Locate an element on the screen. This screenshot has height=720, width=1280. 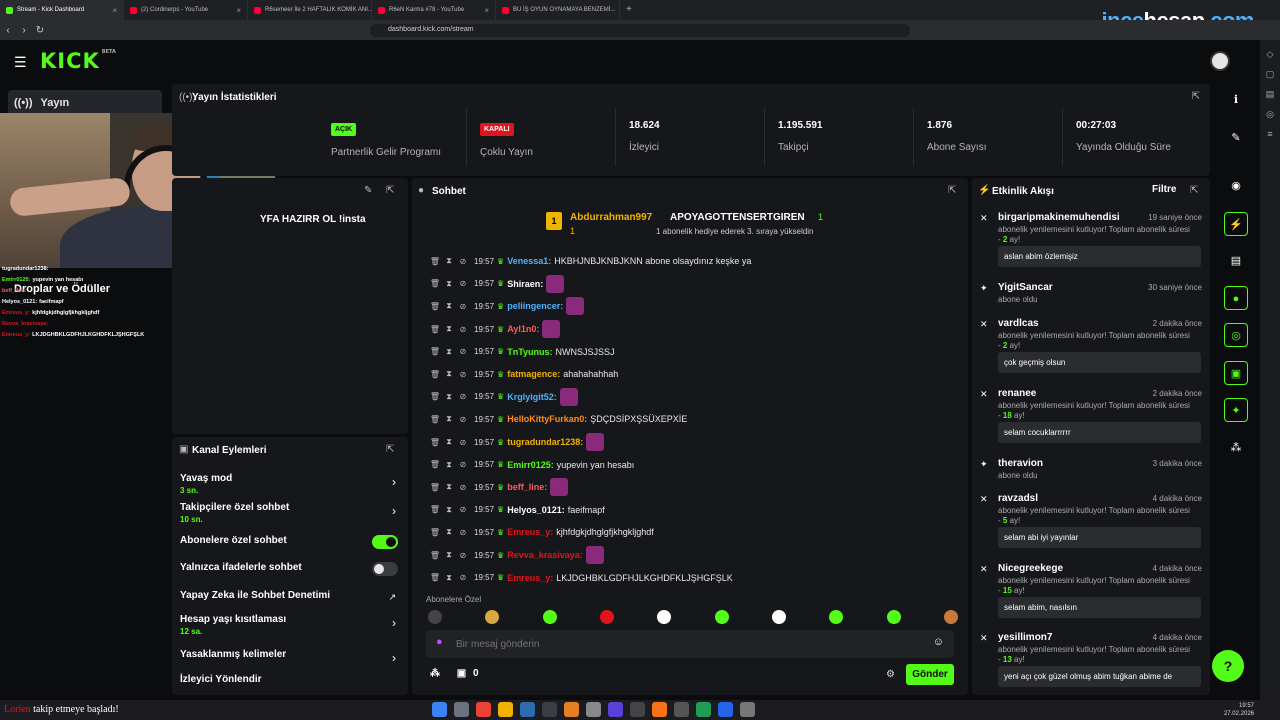
followers-chat-row: Takipçilere özel sohbet 10 sn. › is located at coordinates (291, 513).